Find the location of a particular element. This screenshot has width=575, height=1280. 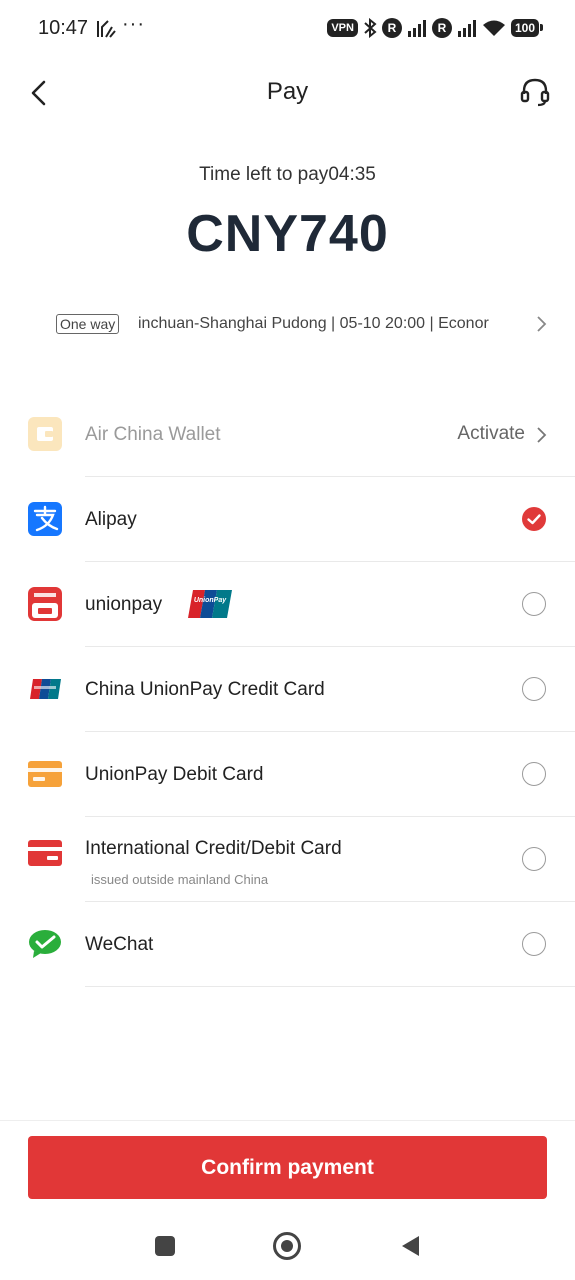

checkmark-icon is located at coordinates (534, 519).